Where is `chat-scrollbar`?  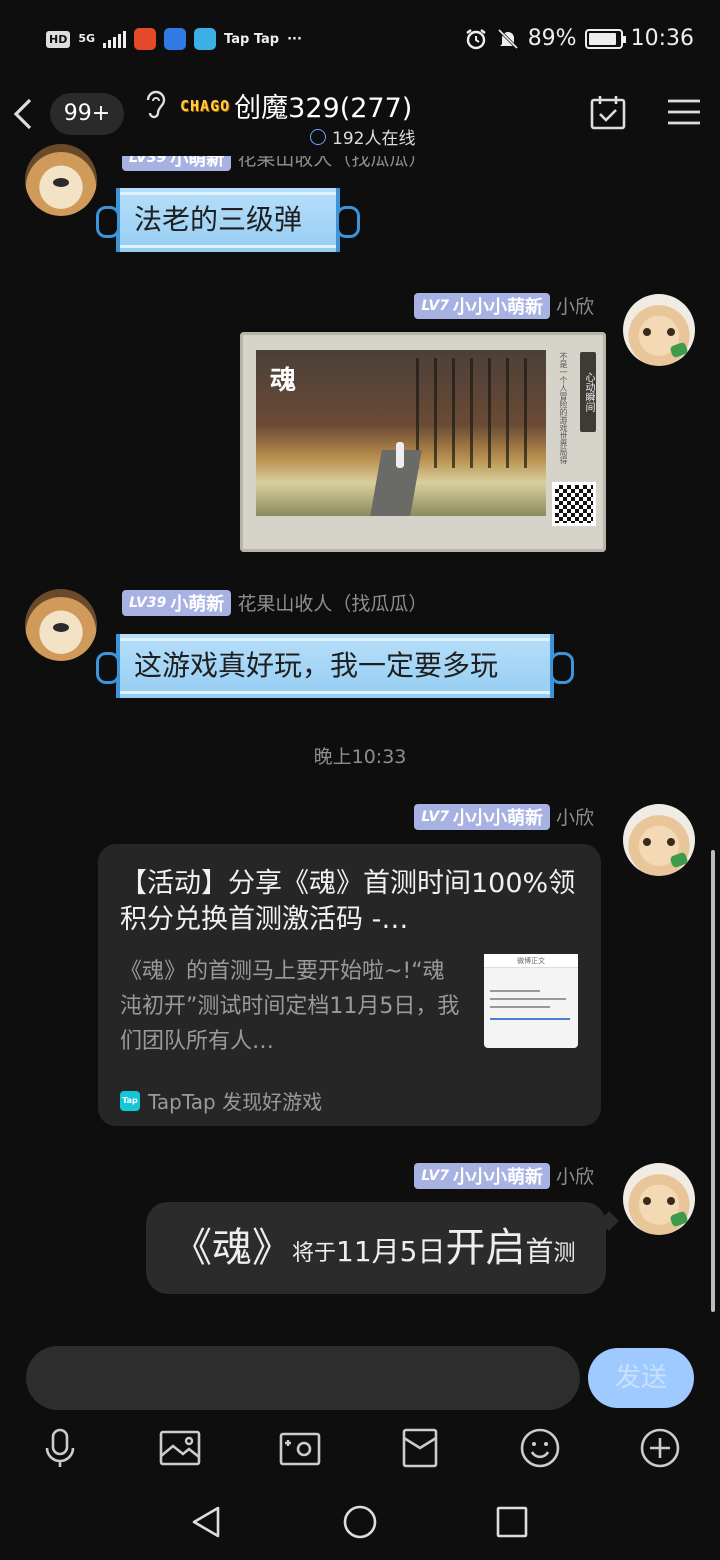 chat-scrollbar is located at coordinates (713, 1081).